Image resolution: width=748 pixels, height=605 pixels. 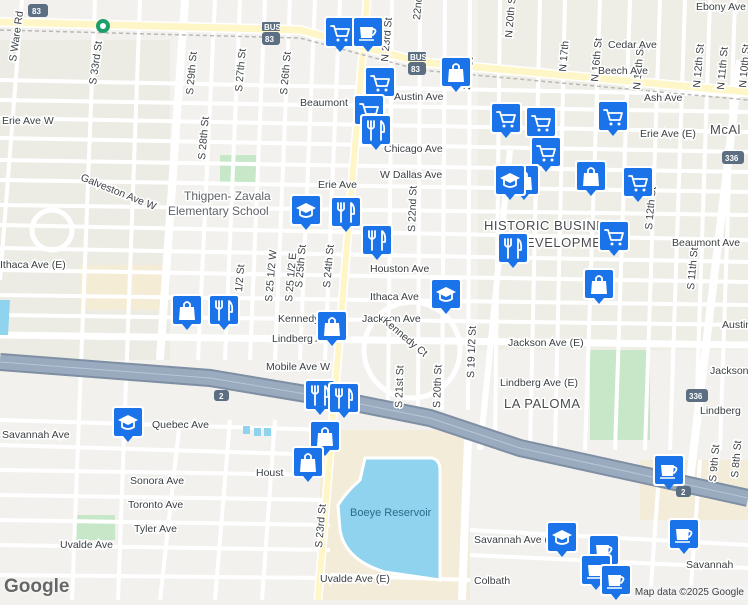 What do you see at coordinates (620, 395) in the screenshot?
I see `park-la-paloma` at bounding box center [620, 395].